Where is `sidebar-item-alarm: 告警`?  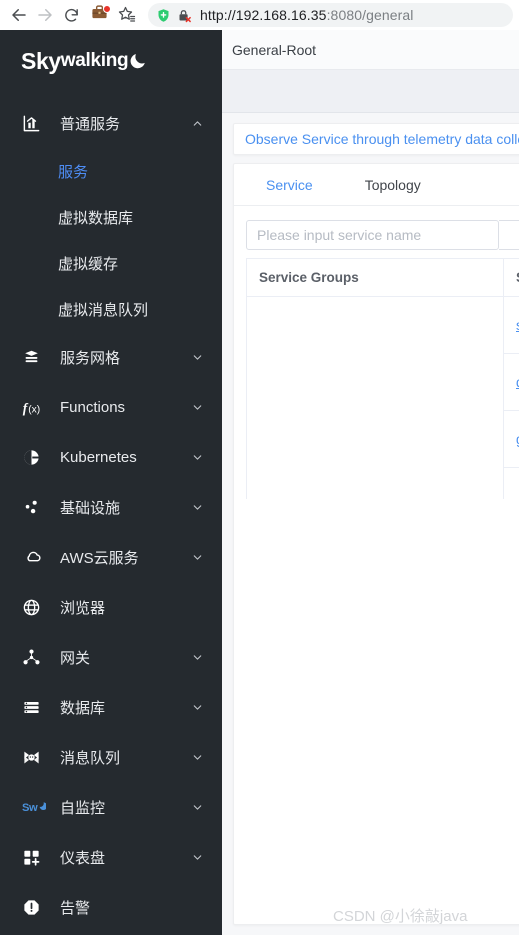
sidebar-item-alarm: 告警 is located at coordinates (111, 907).